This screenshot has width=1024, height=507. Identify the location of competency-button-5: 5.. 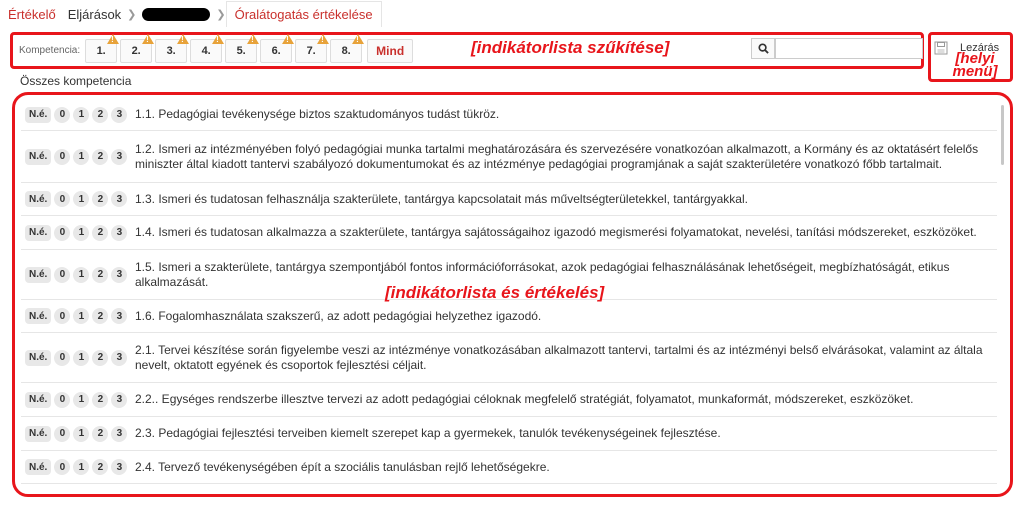
(242, 48).